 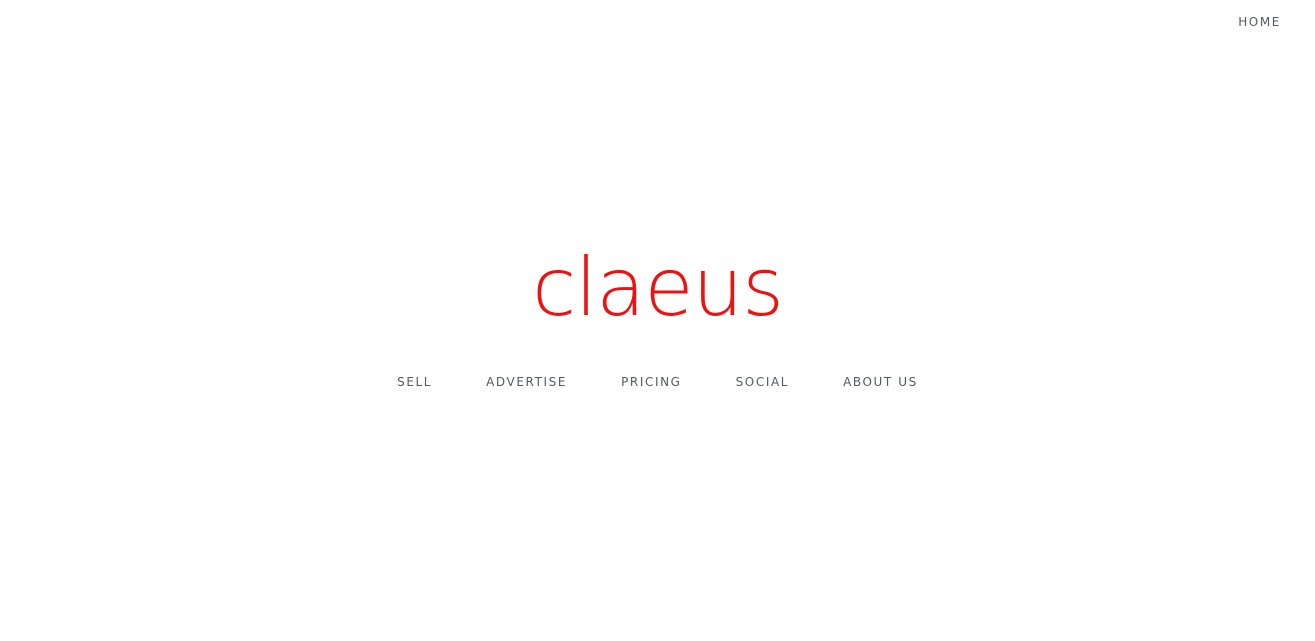 I want to click on top-nav: HOME, so click(x=1259, y=22).